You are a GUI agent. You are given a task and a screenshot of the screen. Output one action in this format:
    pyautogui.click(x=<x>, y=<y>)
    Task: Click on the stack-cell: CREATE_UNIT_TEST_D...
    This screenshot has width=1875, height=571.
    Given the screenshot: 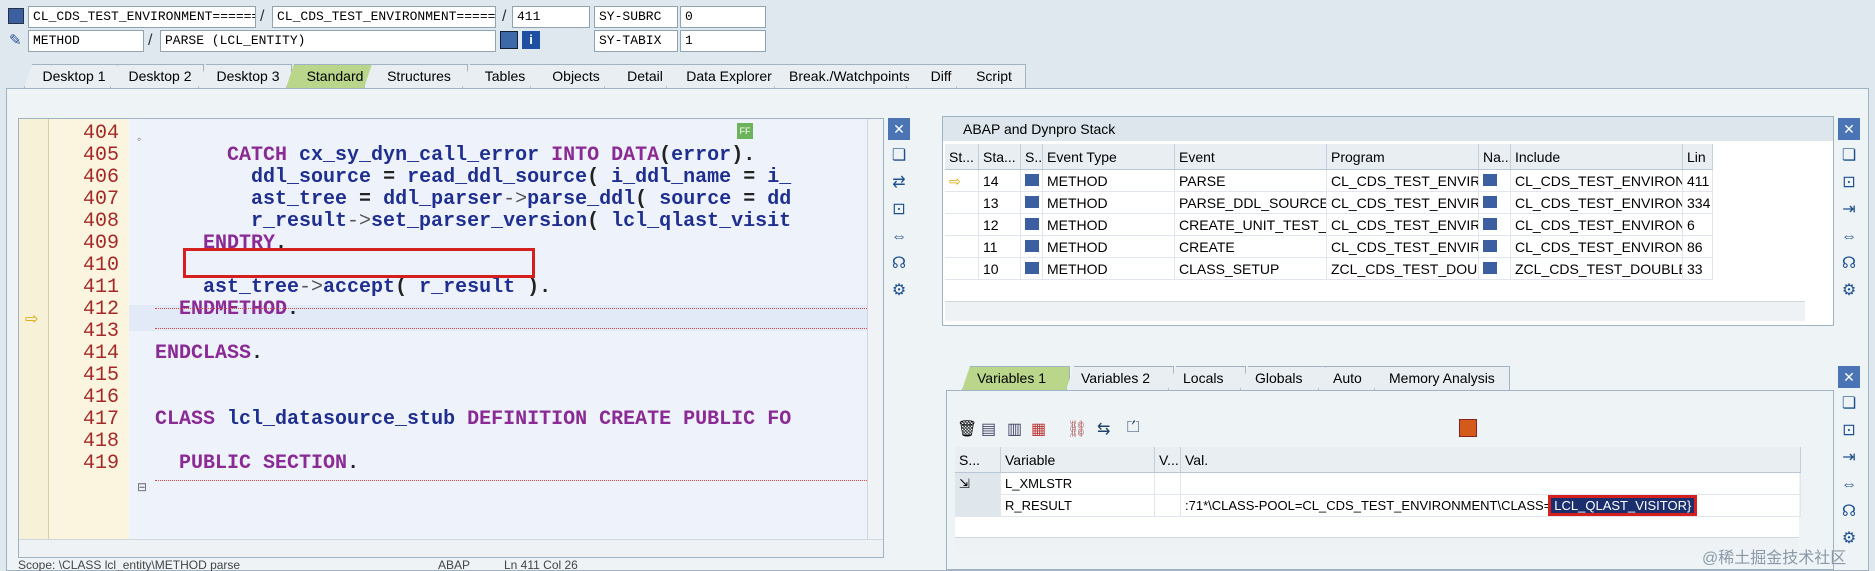 What is the action you would take?
    pyautogui.click(x=1251, y=225)
    